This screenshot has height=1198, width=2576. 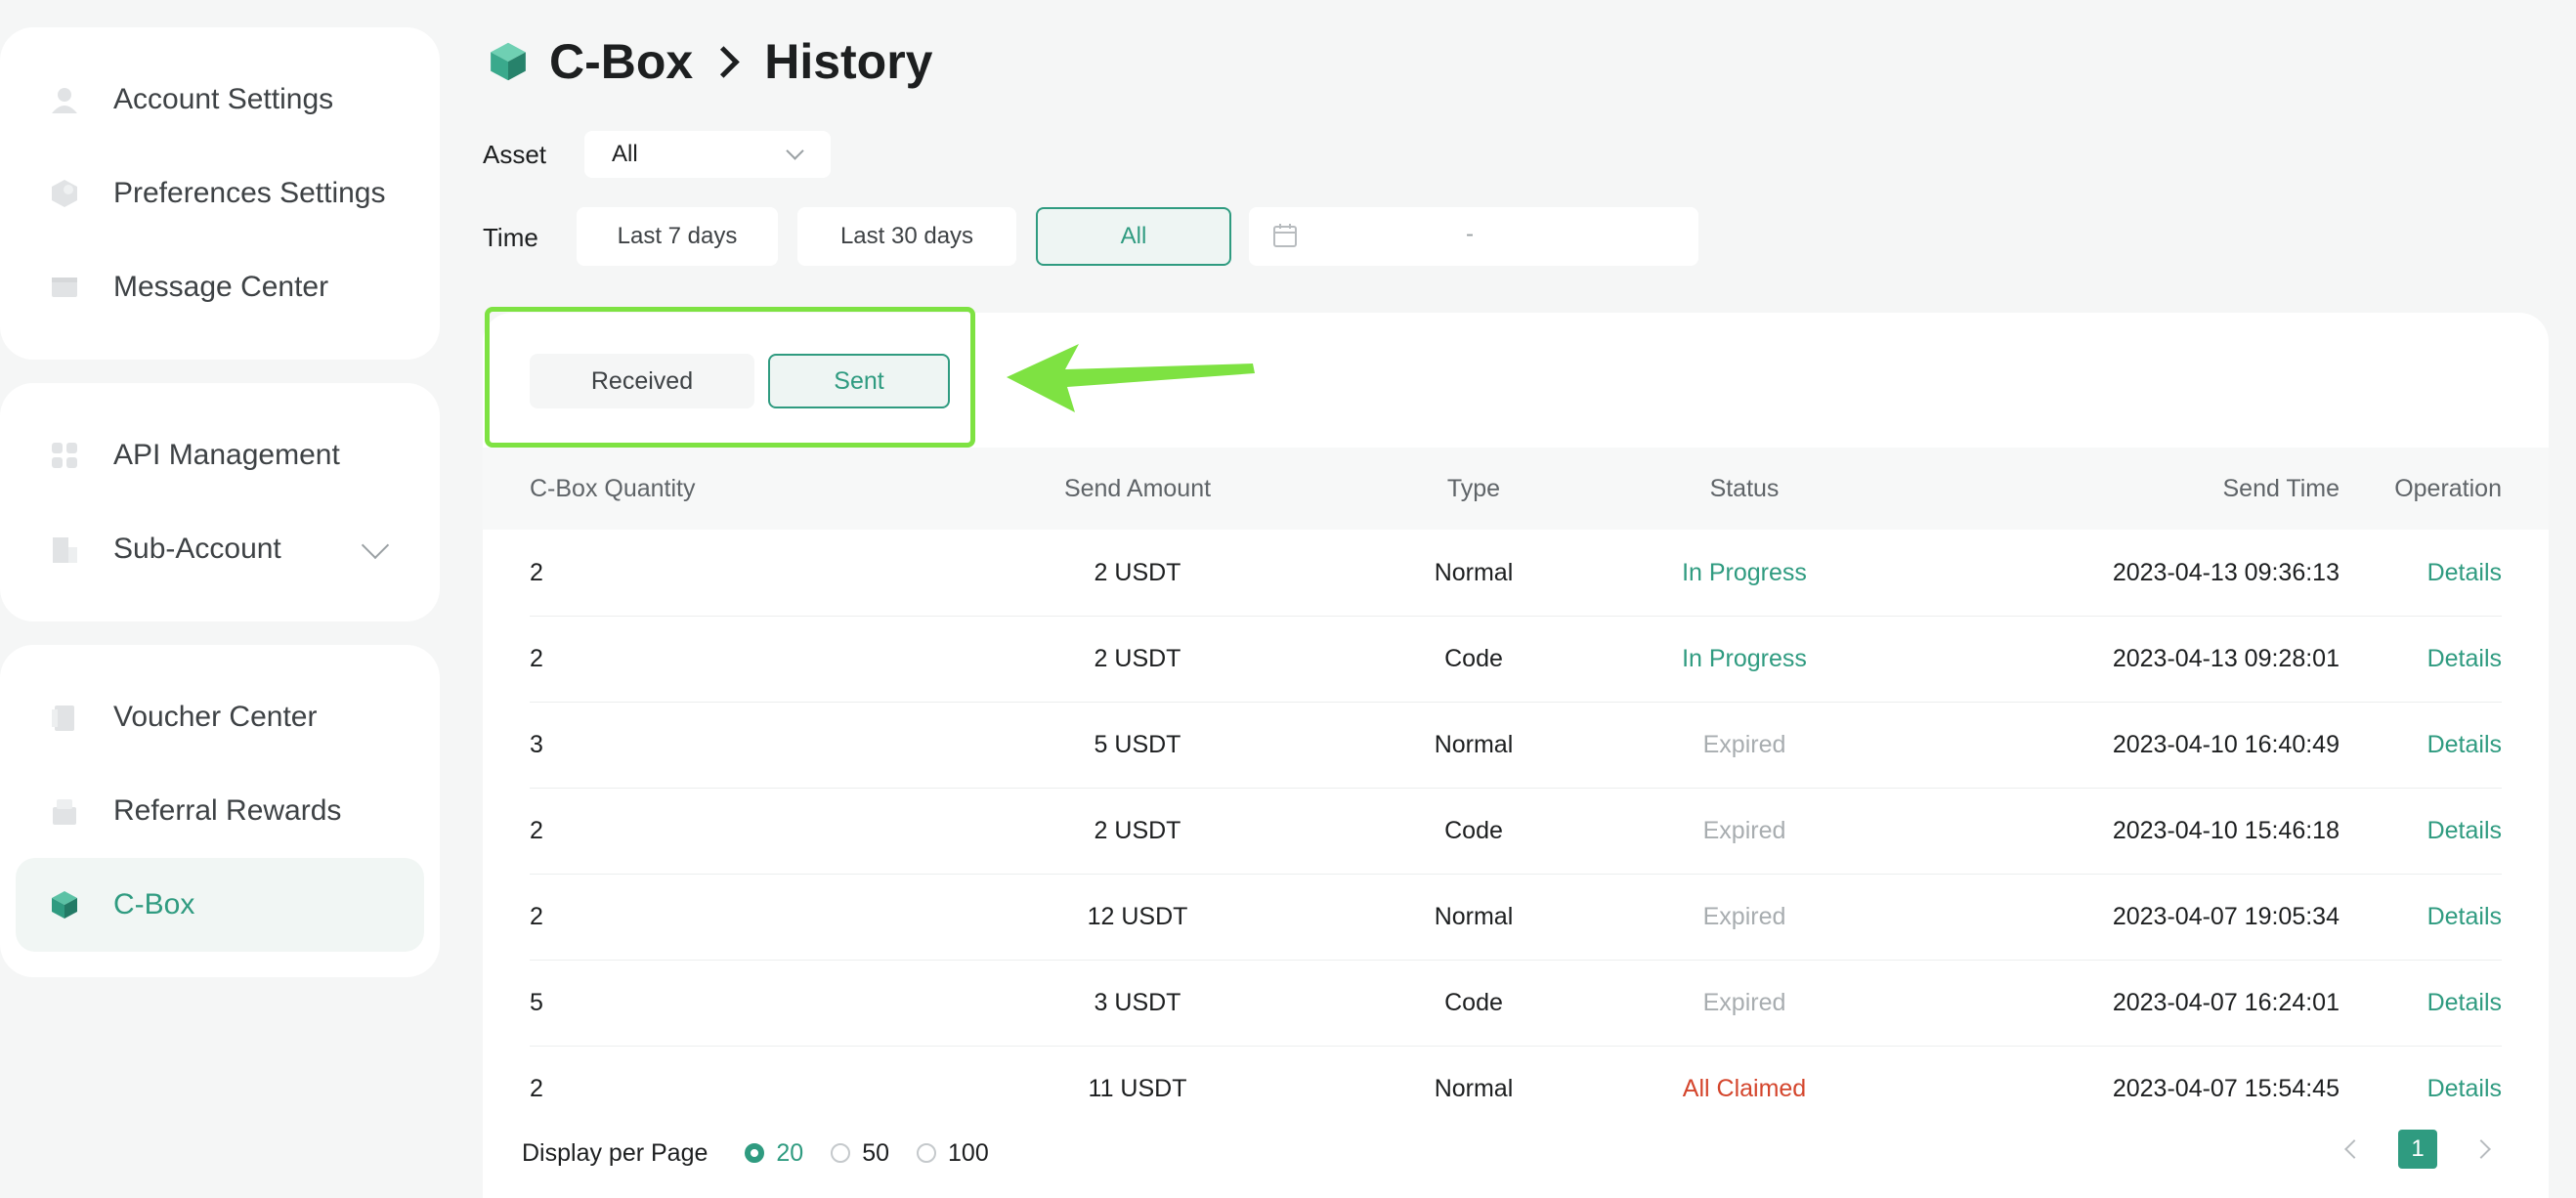 I want to click on arrow-left-icon, so click(x=1131, y=378).